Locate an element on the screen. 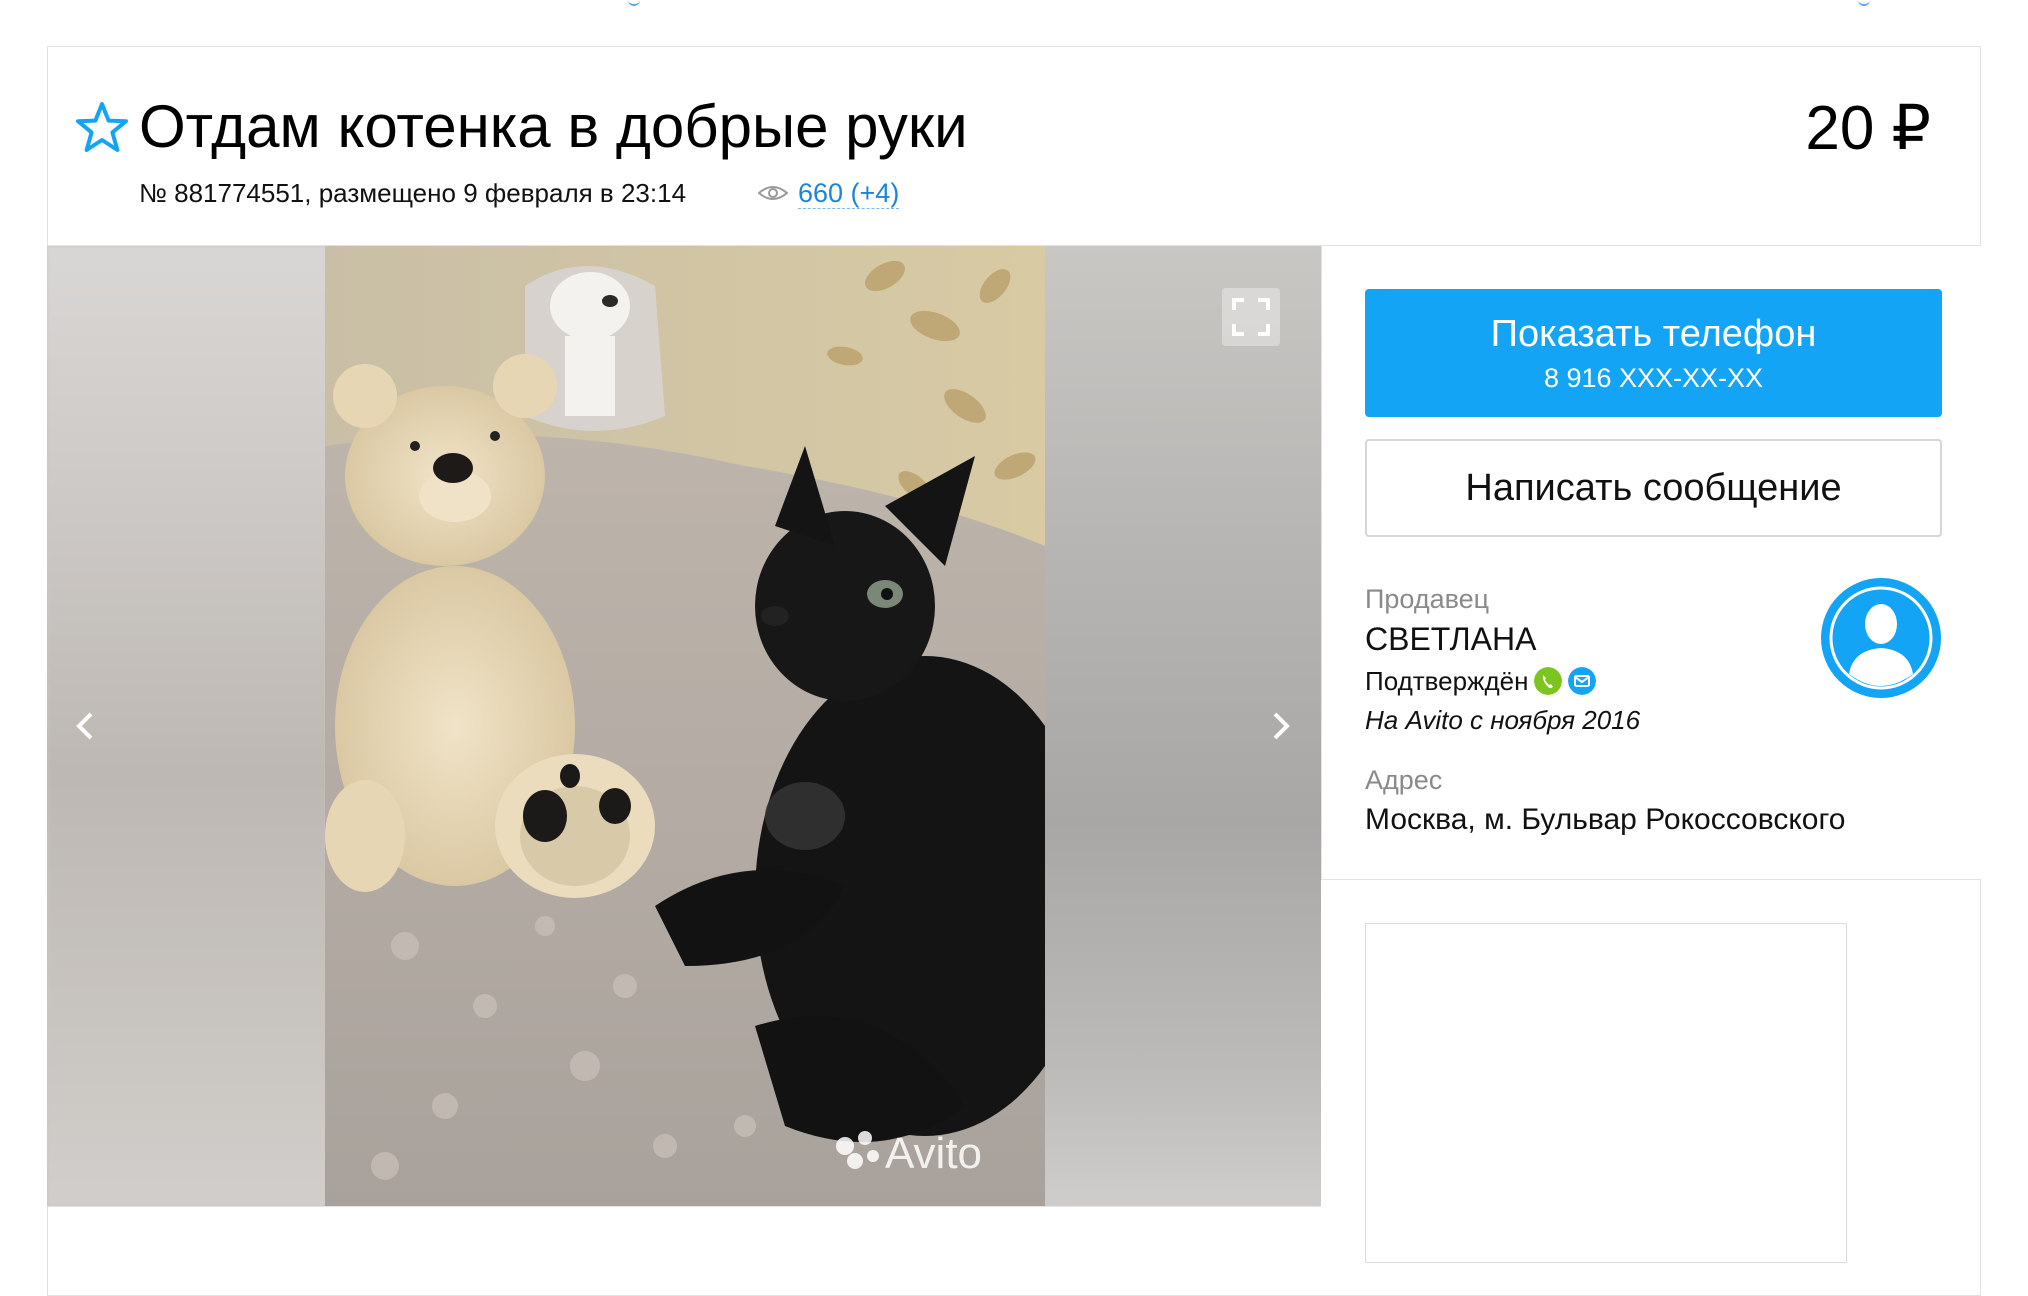  show-phone-label: Показать телефон is located at coordinates (1653, 334).